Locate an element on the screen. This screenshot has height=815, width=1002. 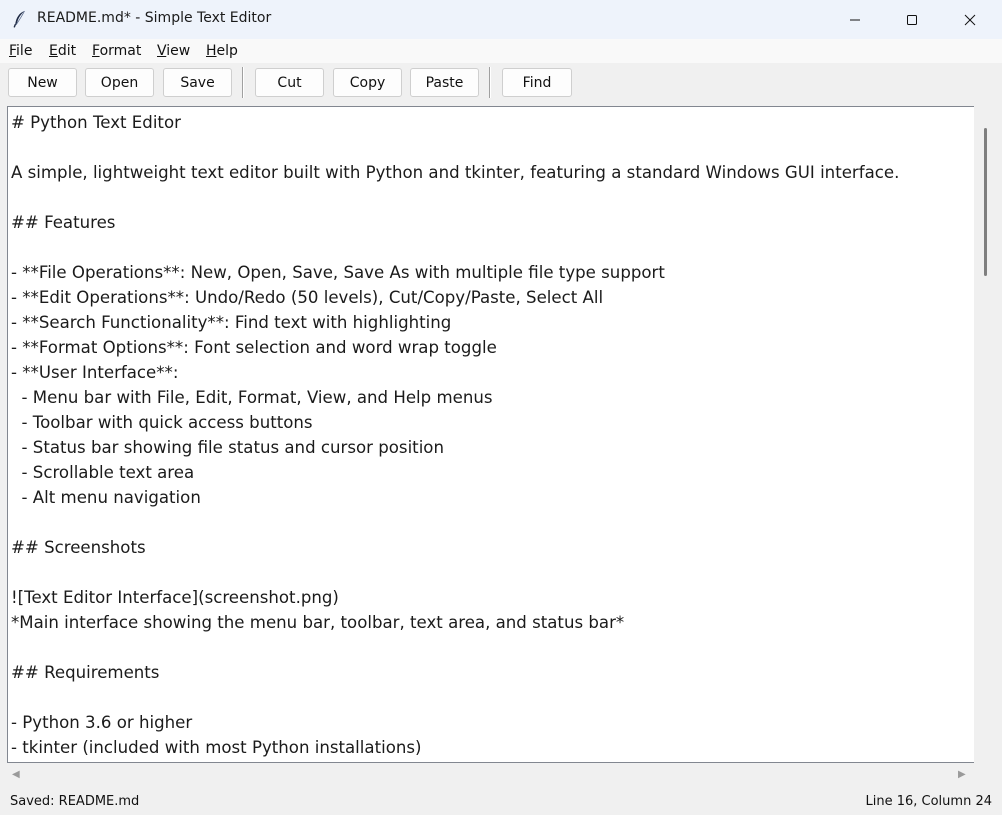
paste-button: Paste is located at coordinates (444, 82).